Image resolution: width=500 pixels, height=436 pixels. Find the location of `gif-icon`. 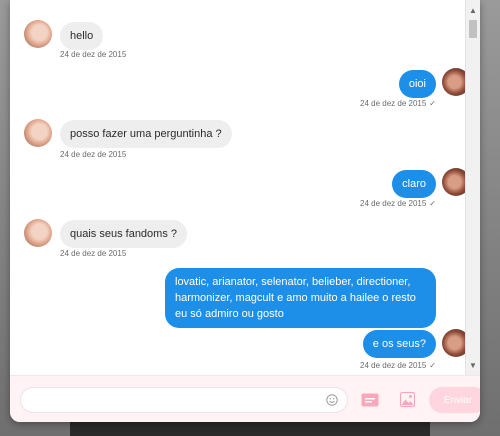

gif-icon is located at coordinates (370, 400).